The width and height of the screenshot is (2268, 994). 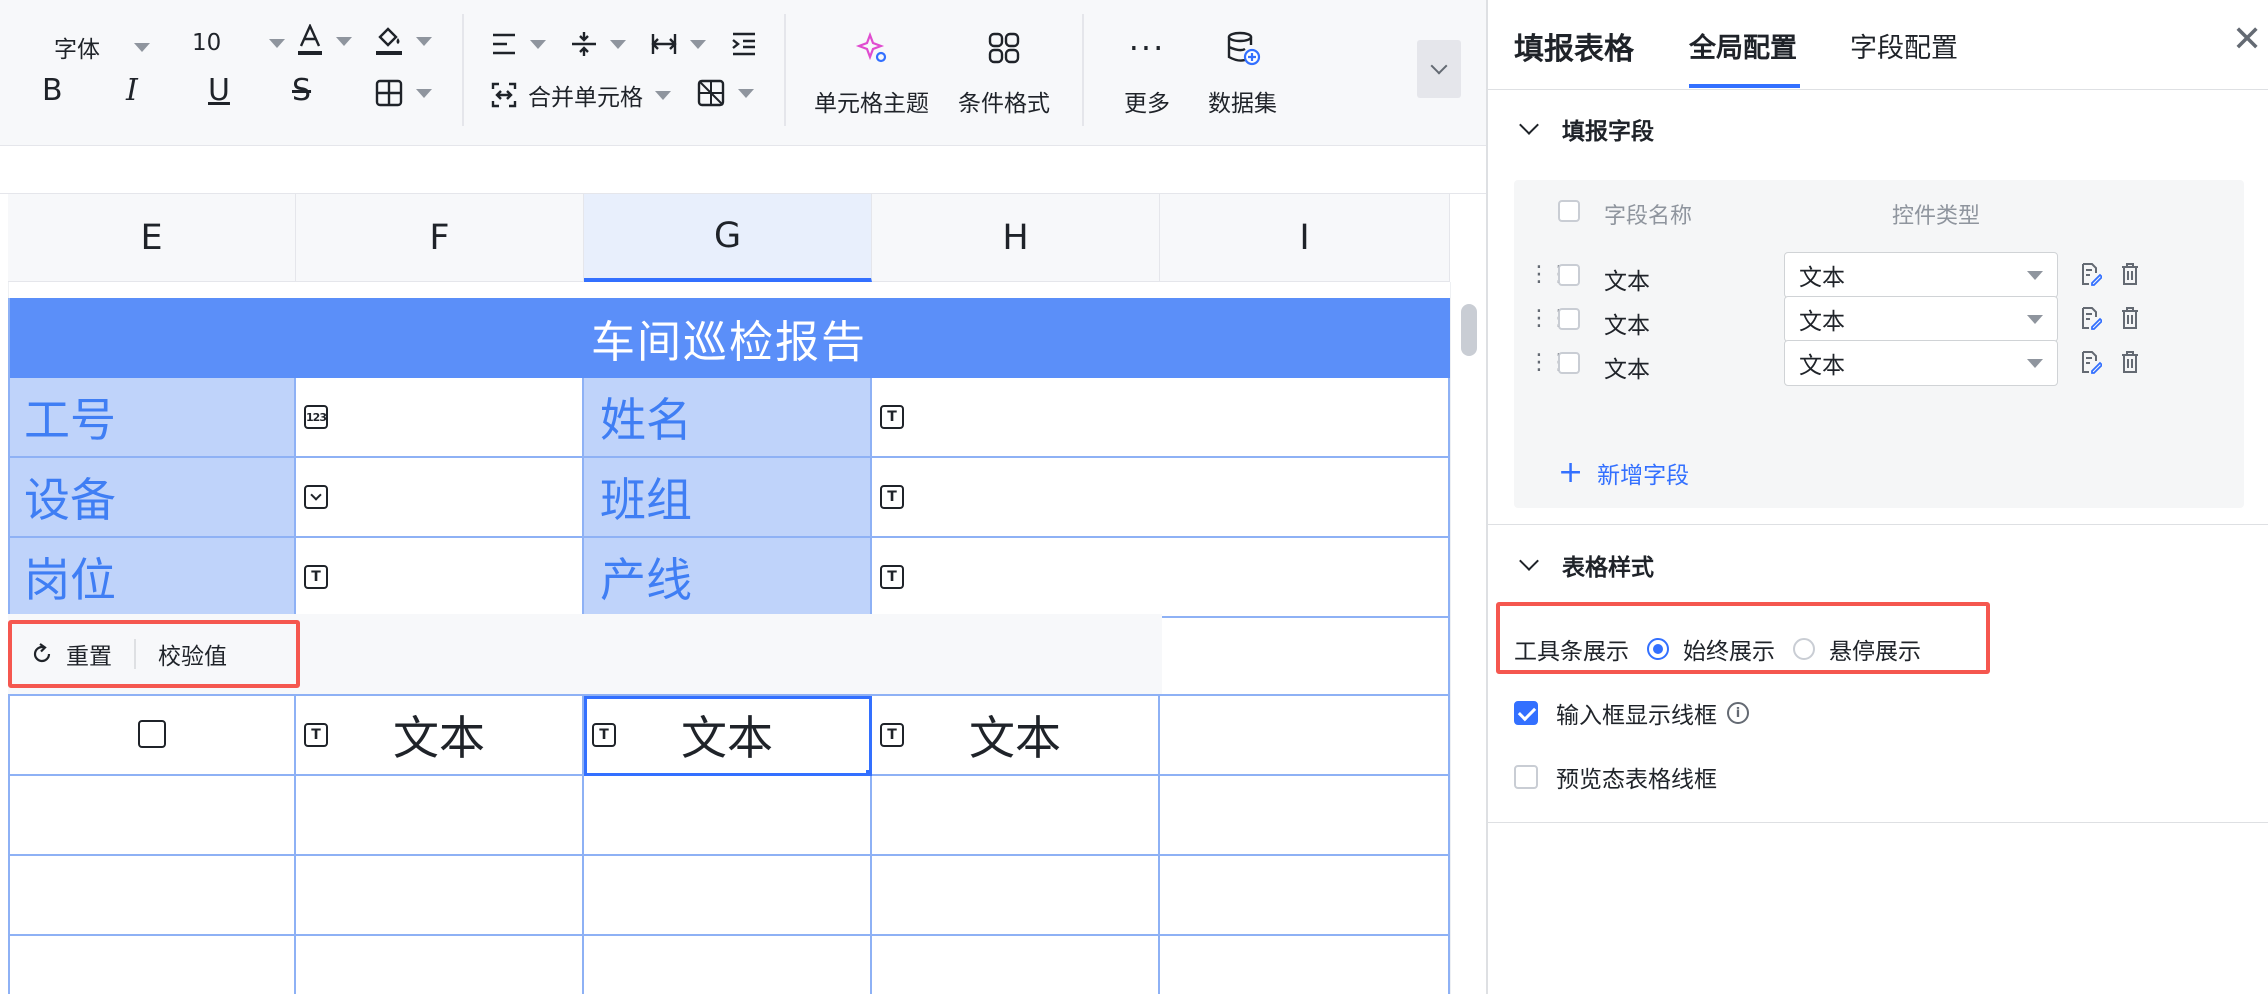 What do you see at coordinates (1586, 129) in the screenshot?
I see `fields-section-toggle: 填报字段` at bounding box center [1586, 129].